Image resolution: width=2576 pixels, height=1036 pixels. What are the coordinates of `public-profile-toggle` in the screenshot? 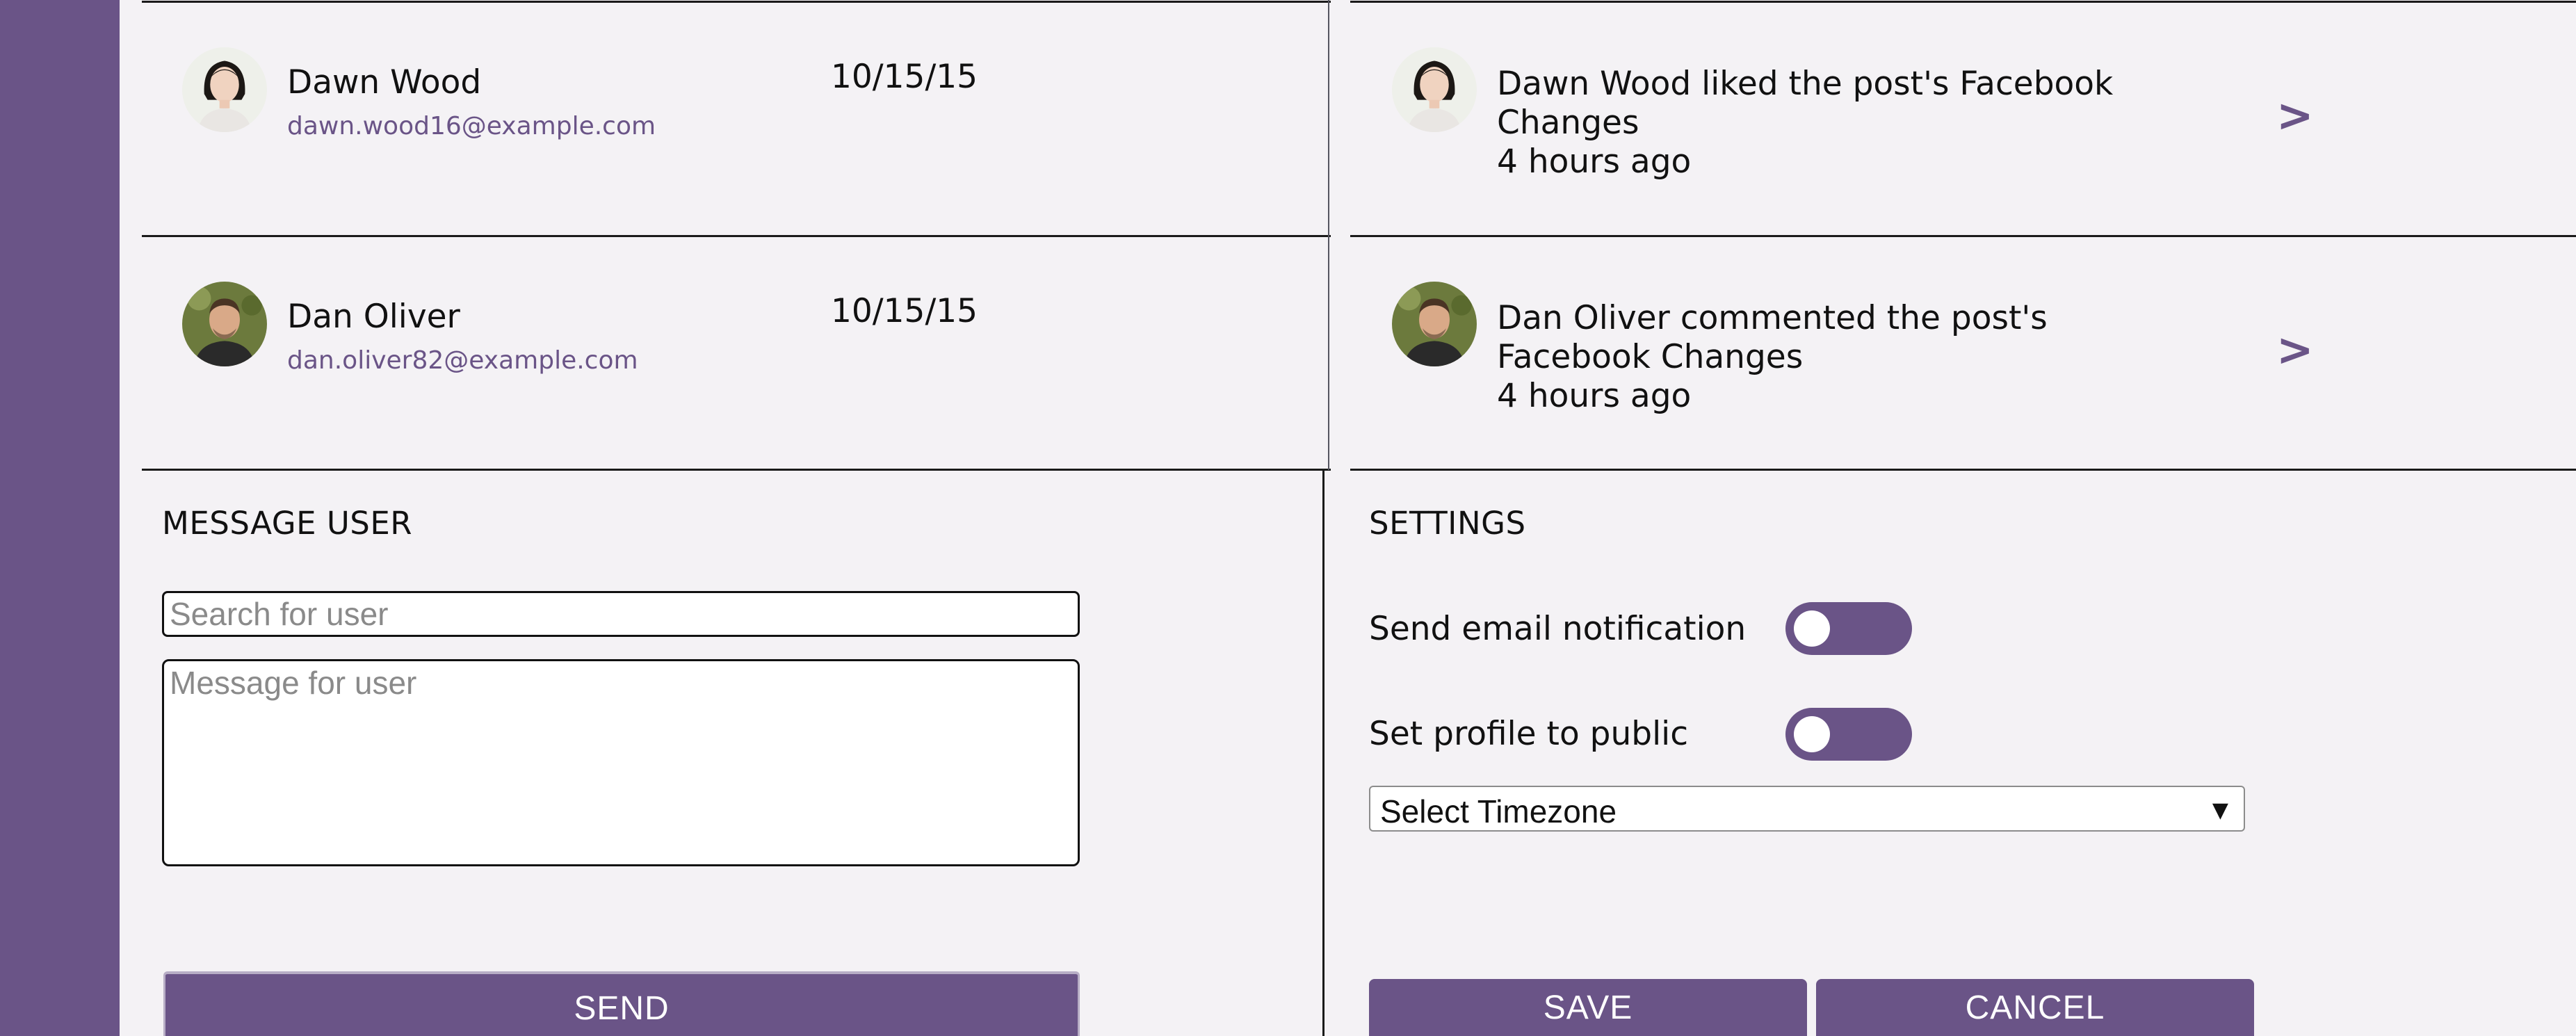 It's located at (1848, 734).